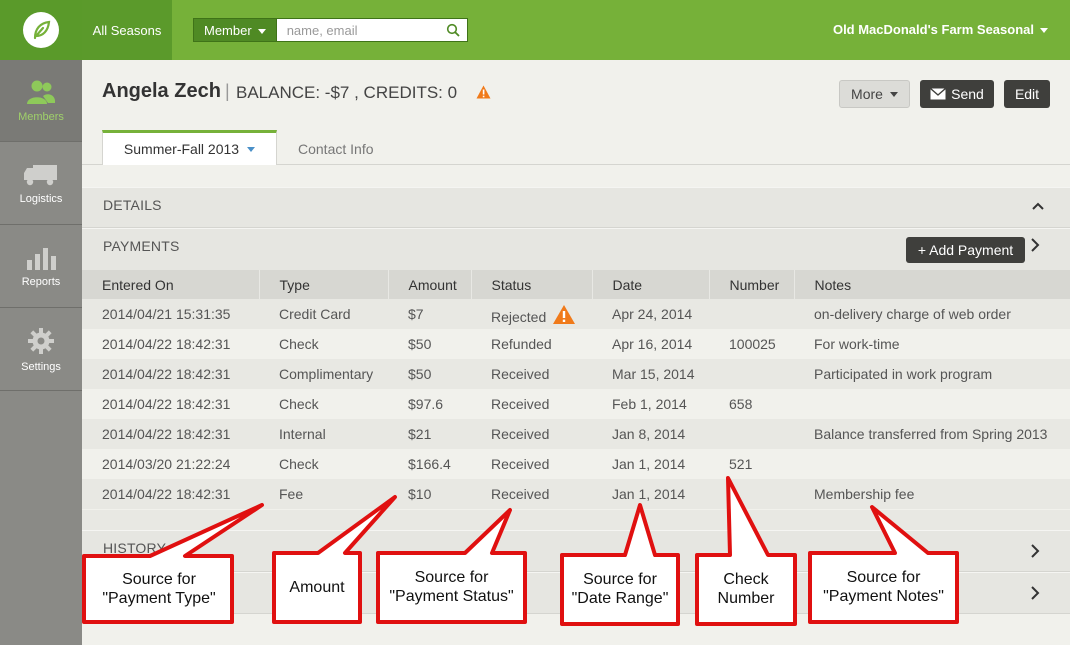  Describe the element at coordinates (746, 589) in the screenshot. I see `callout-check-number: Check Number` at that location.